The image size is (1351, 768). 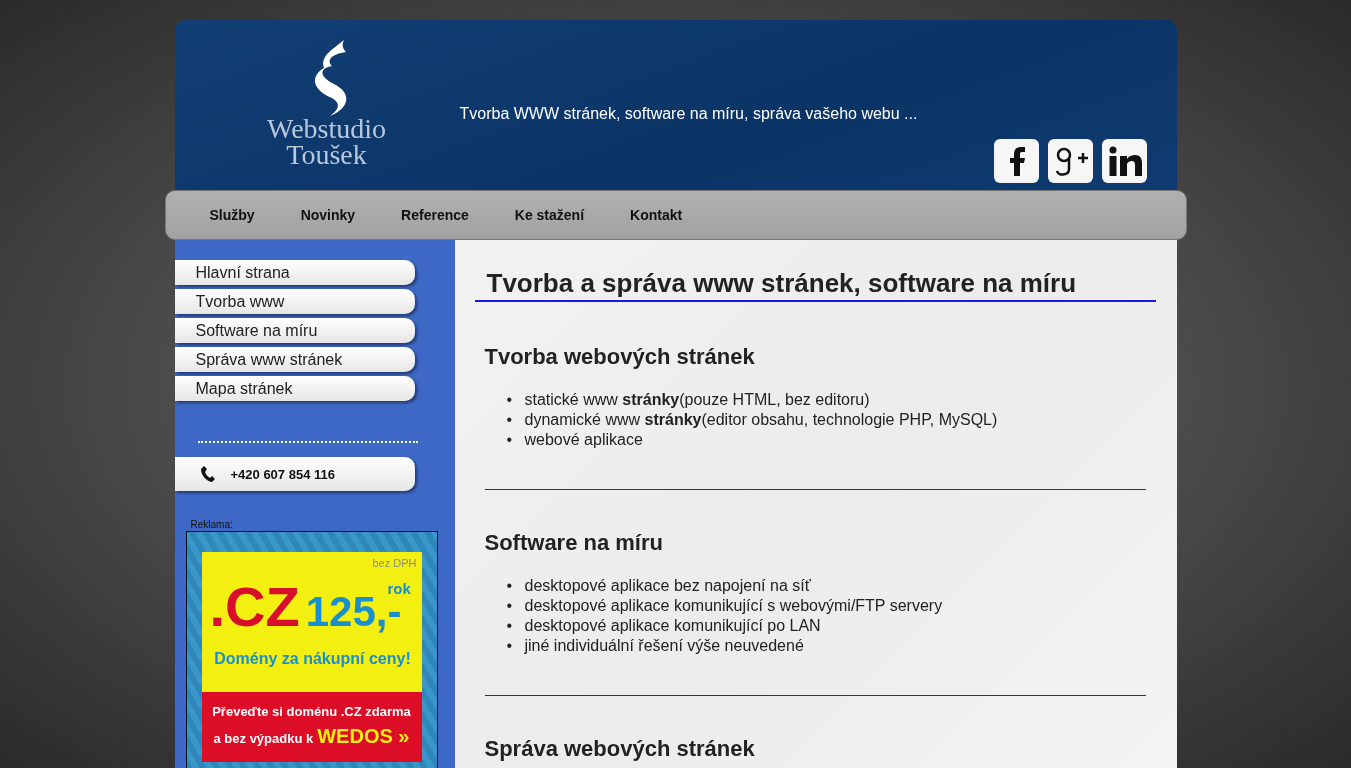 What do you see at coordinates (620, 357) in the screenshot?
I see `section-heading: Tvorba webových stránek` at bounding box center [620, 357].